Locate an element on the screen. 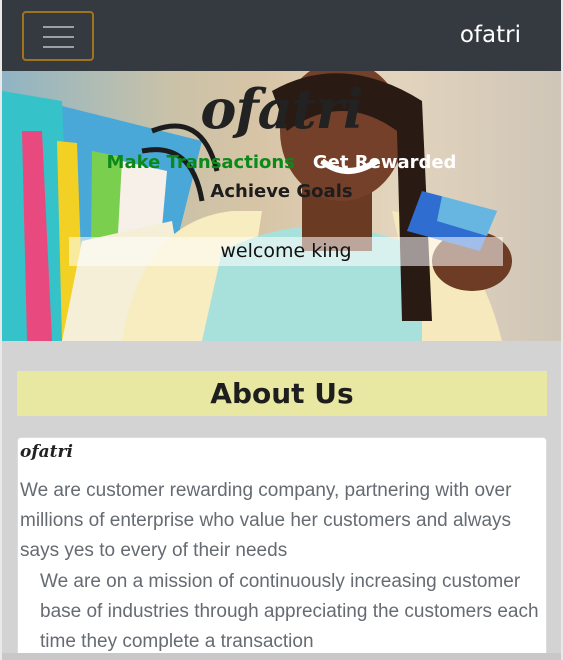 This screenshot has height=660, width=563. hero-logo: ofatri is located at coordinates (281, 109).